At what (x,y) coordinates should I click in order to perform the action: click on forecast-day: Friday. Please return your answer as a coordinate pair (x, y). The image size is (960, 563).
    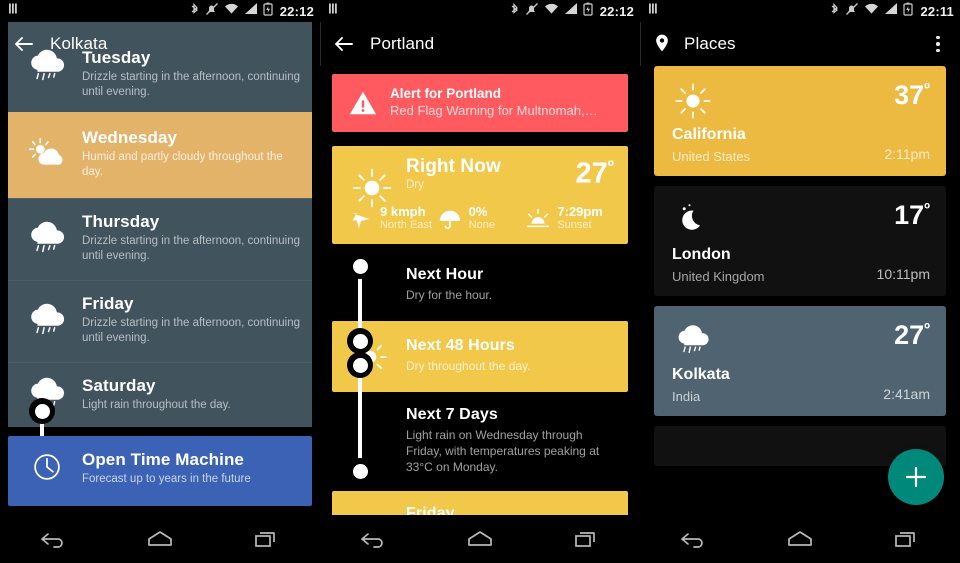
    Looking at the image, I should click on (108, 303).